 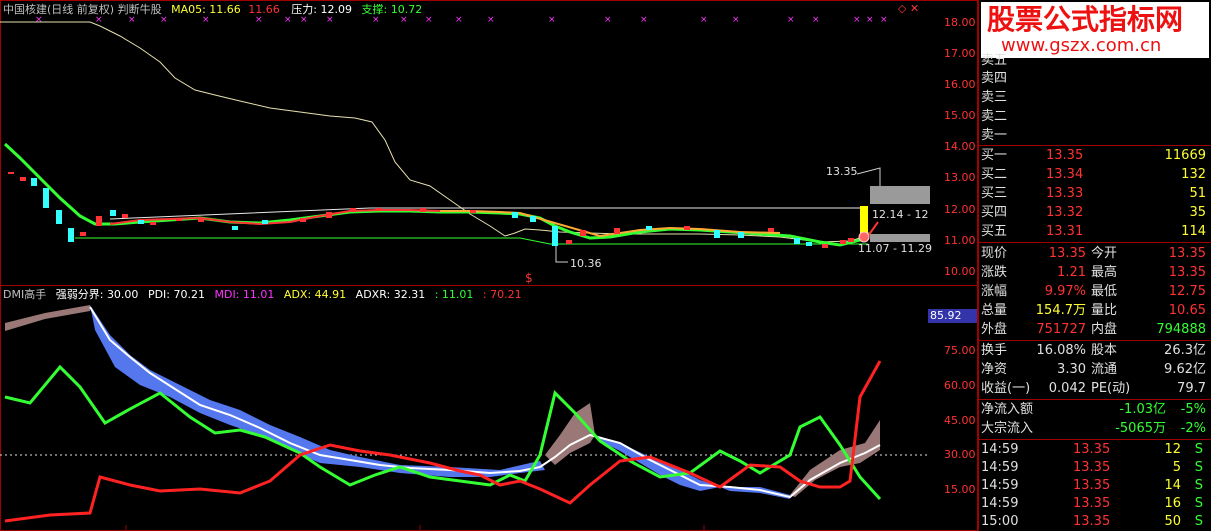 What do you see at coordinates (1185, 155) in the screenshot?
I see `buy-volume: 11669` at bounding box center [1185, 155].